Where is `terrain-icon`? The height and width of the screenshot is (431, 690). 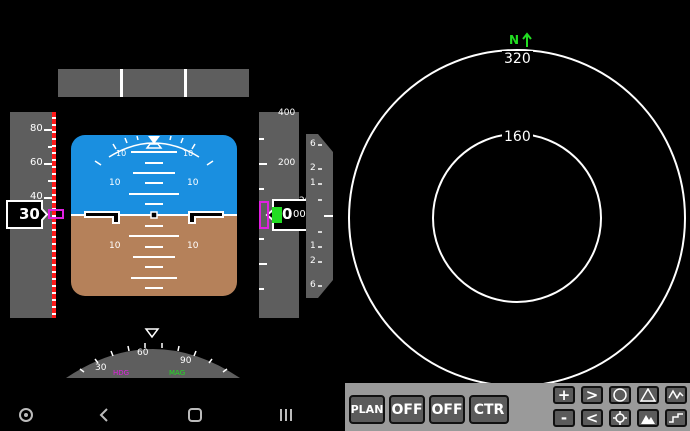
terrain-icon is located at coordinates (648, 419).